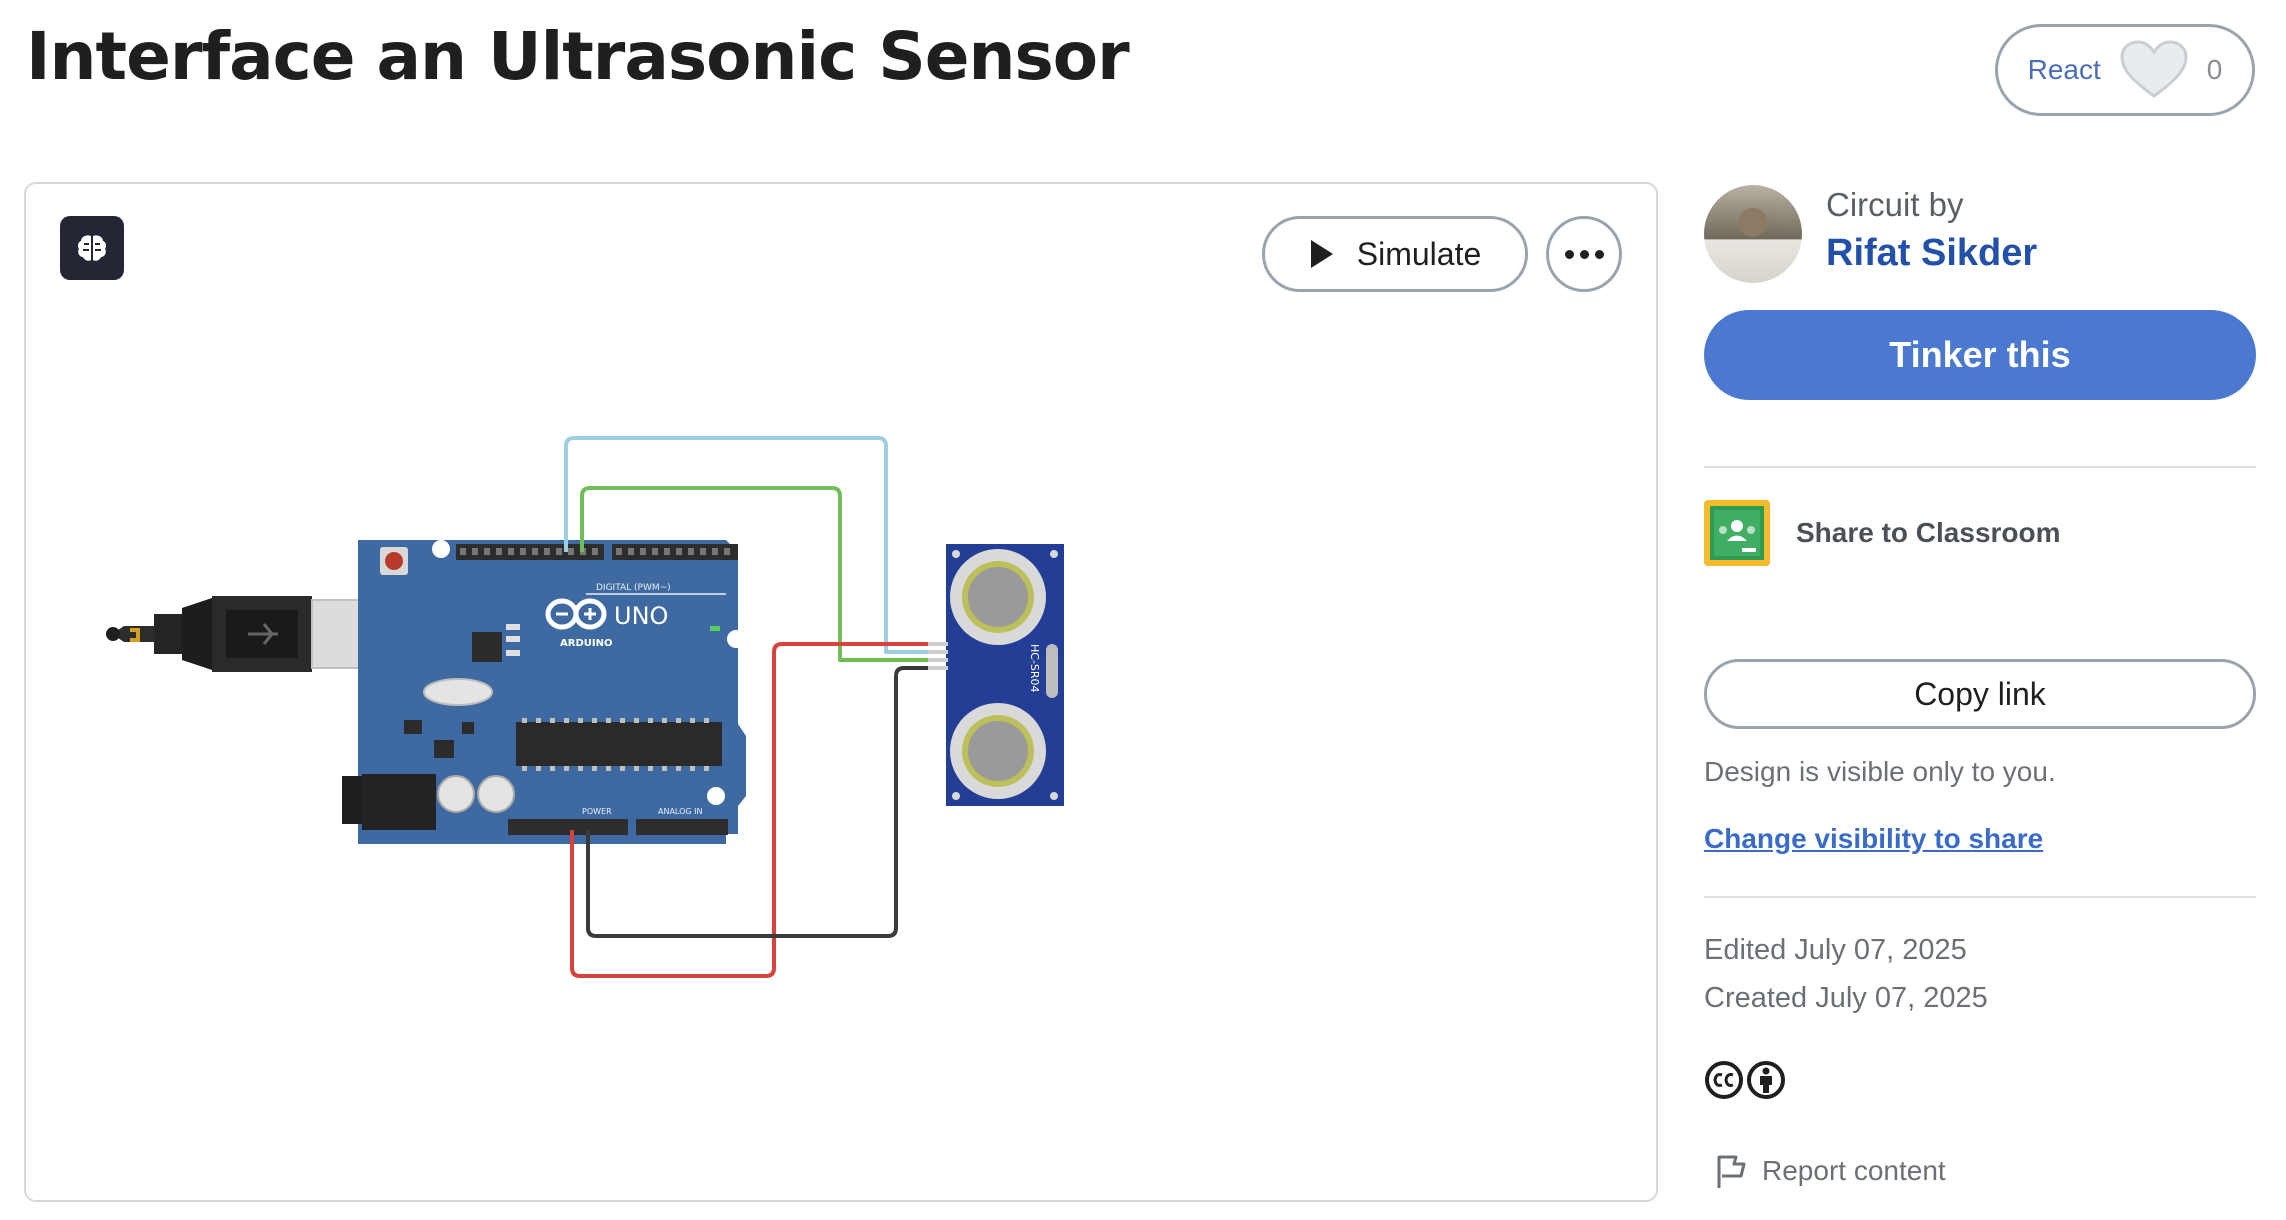  What do you see at coordinates (996, 675) in the screenshot?
I see `ultrasonic-sensor: HC-SR04` at bounding box center [996, 675].